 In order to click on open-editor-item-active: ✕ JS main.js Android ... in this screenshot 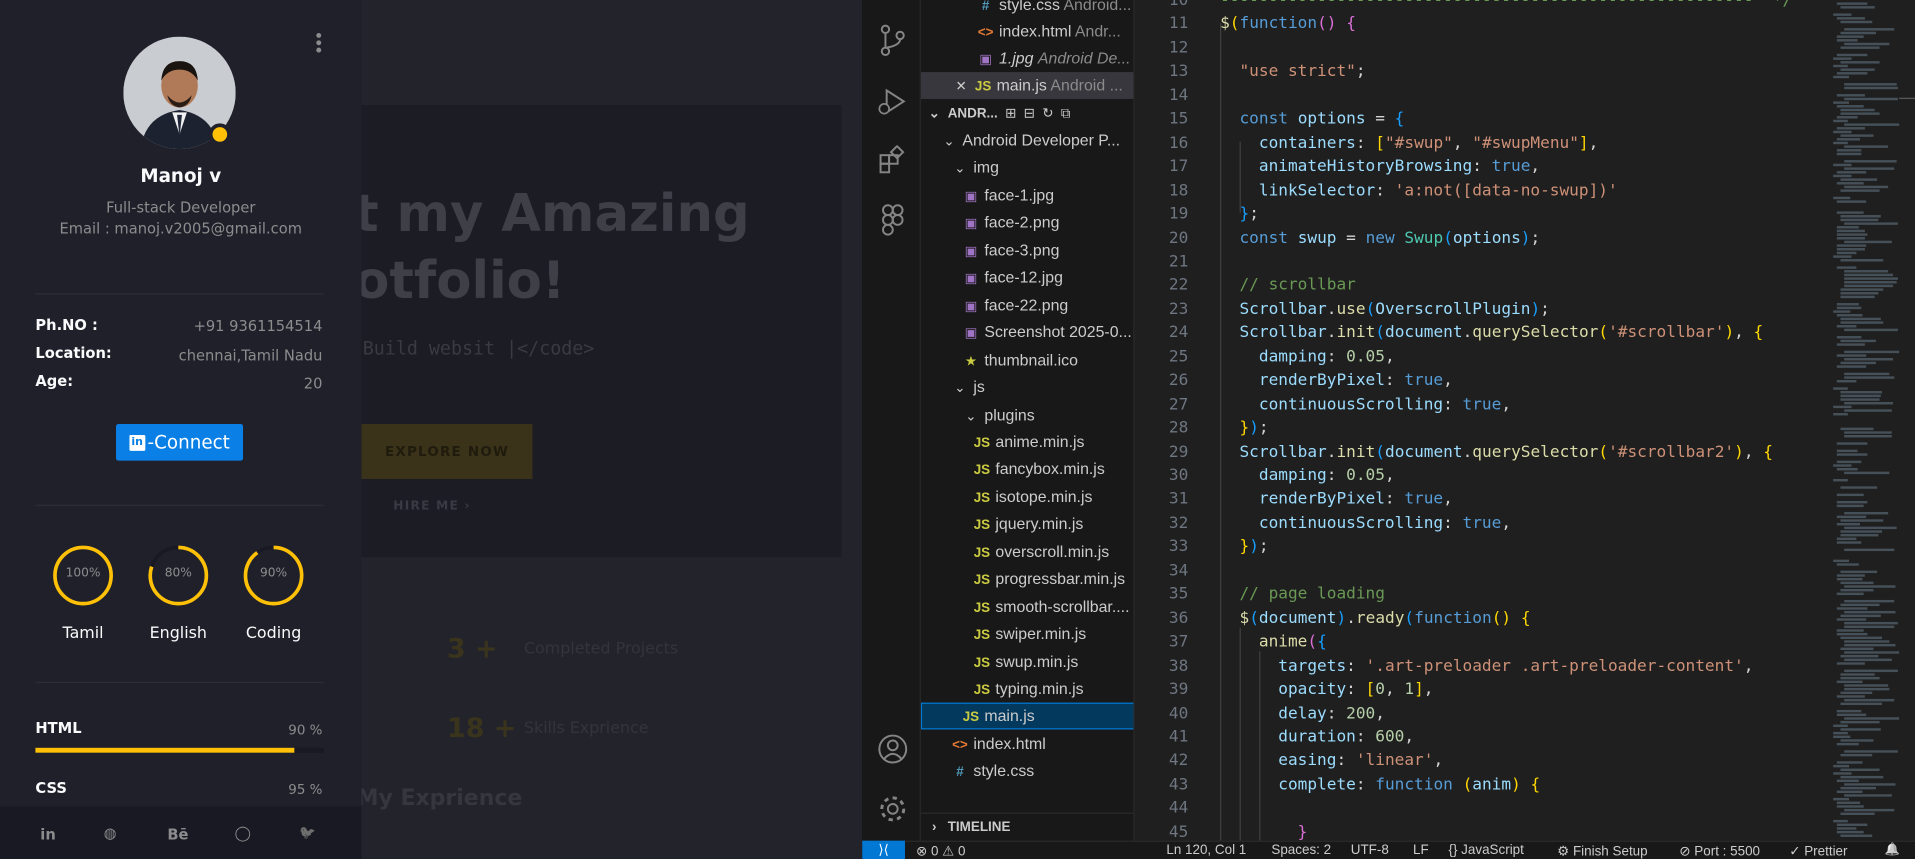, I will do `click(1027, 86)`.